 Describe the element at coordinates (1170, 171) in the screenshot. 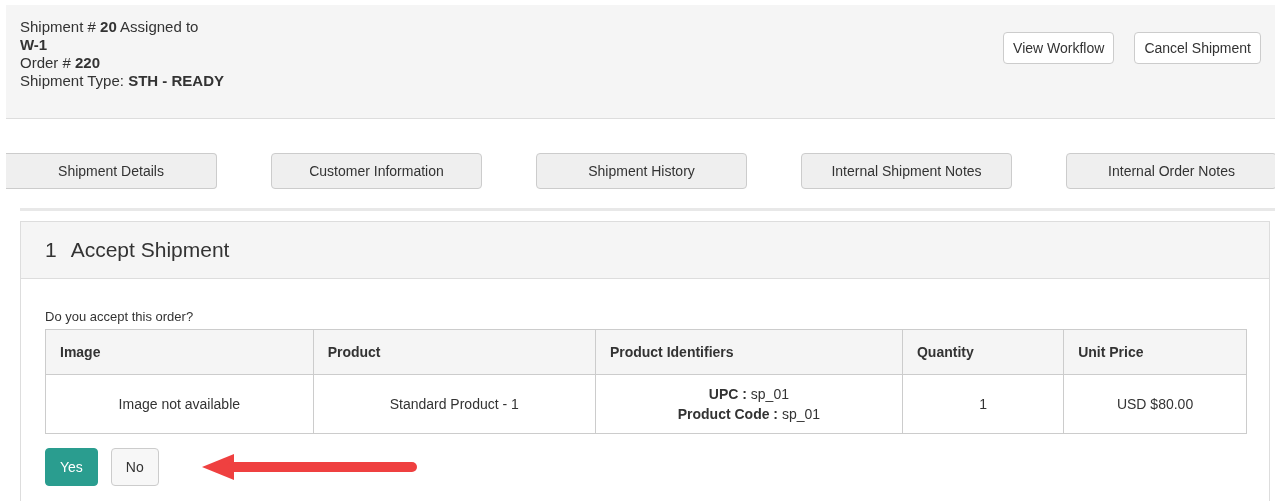

I see `tab: Internal Order Notes` at that location.